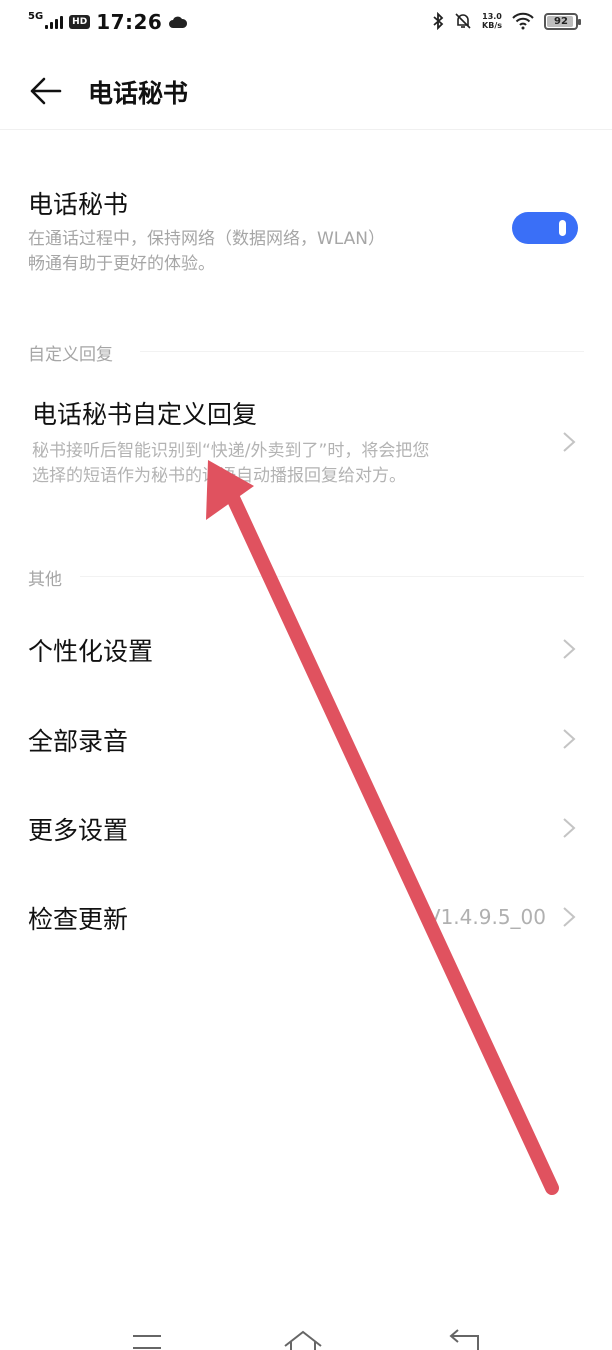 Image resolution: width=612 pixels, height=1350 pixels. Describe the element at coordinates (306, 650) in the screenshot. I see `personalization-row: 个性化设置` at that location.